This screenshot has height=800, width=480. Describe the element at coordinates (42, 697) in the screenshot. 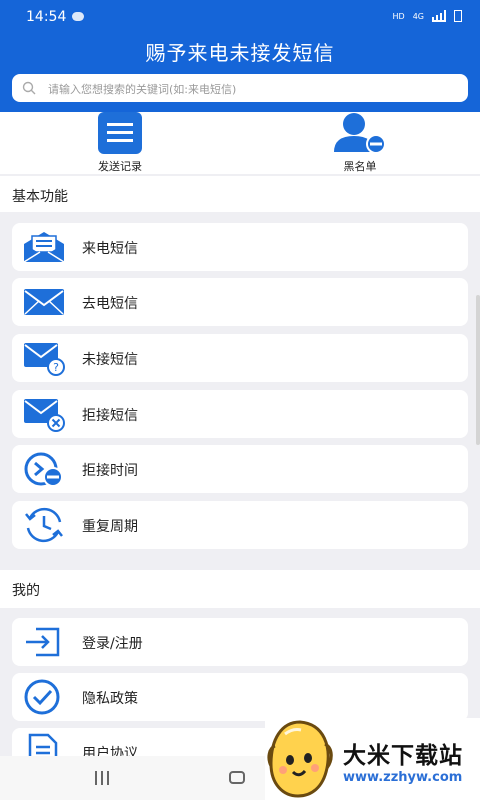

I see `check-circle-icon` at that location.